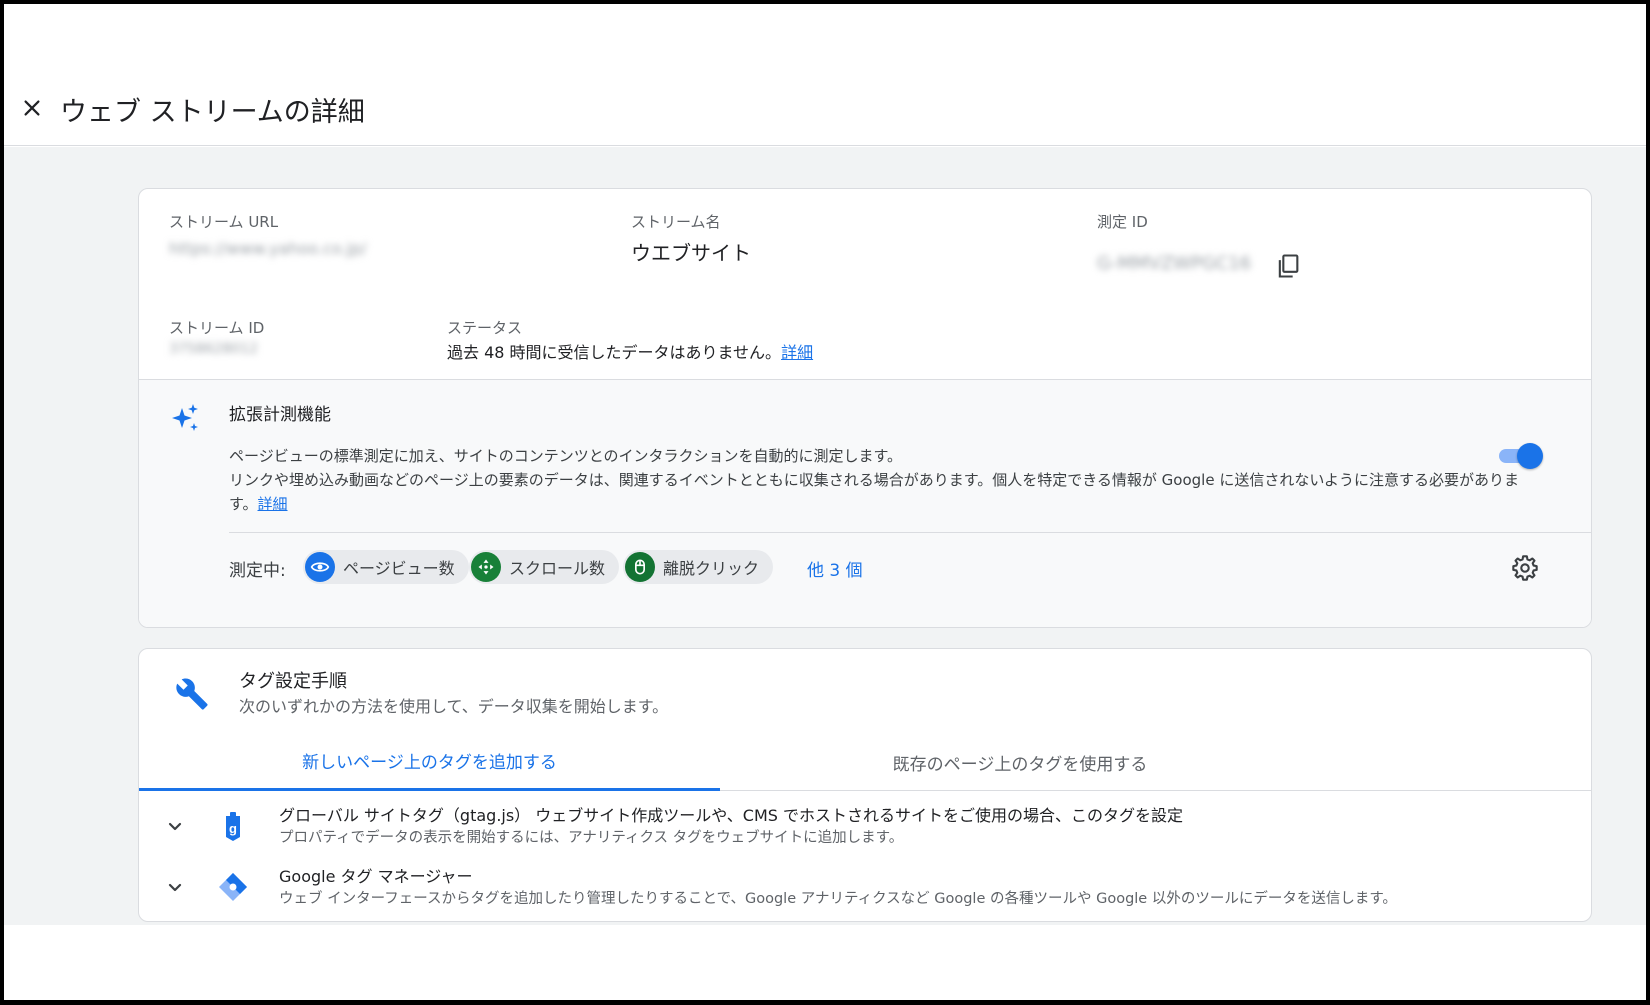 Image resolution: width=1650 pixels, height=1005 pixels. I want to click on tag-manager-row-title: Google タグ マネージャー, so click(376, 876).